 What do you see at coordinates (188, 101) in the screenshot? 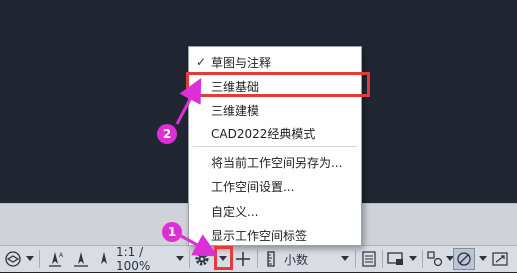
I see `callout-arrow-two` at bounding box center [188, 101].